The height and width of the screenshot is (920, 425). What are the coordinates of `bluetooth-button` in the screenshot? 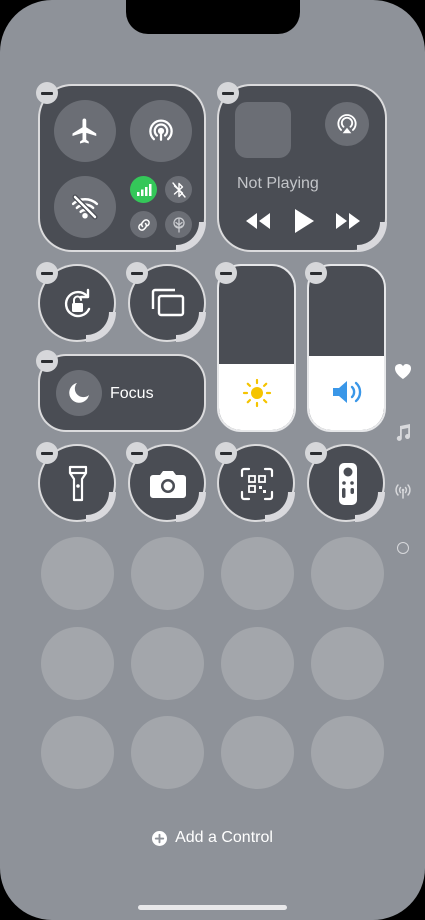 It's located at (178, 189).